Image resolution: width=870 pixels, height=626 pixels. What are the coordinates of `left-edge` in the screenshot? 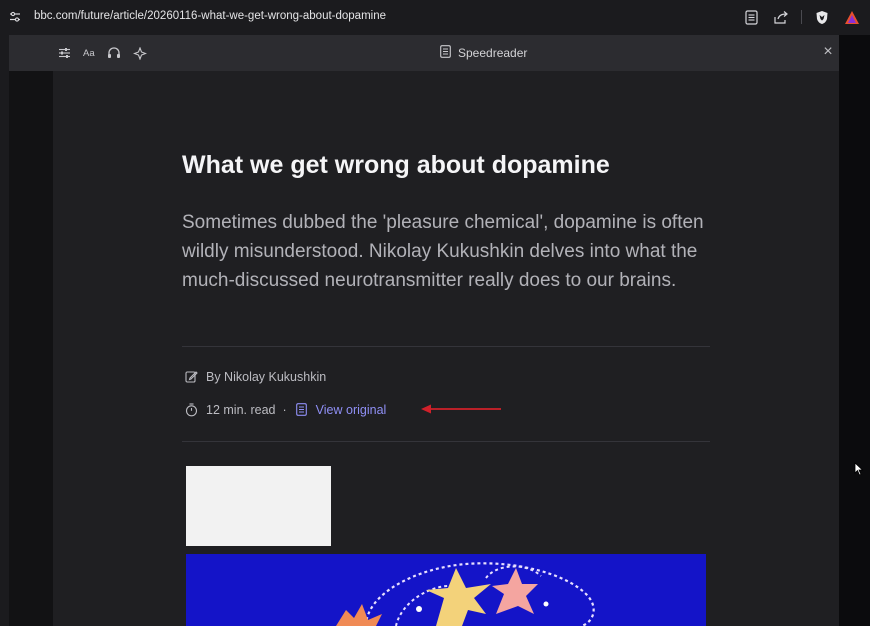 It's located at (4, 330).